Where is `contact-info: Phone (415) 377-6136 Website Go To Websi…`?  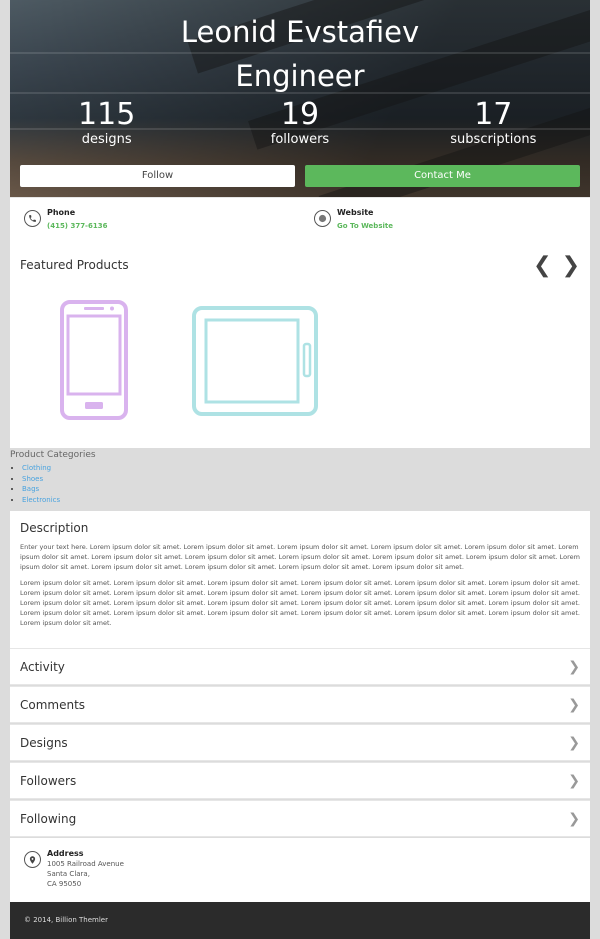 contact-info: Phone (415) 377-6136 Website Go To Websi… is located at coordinates (300, 222).